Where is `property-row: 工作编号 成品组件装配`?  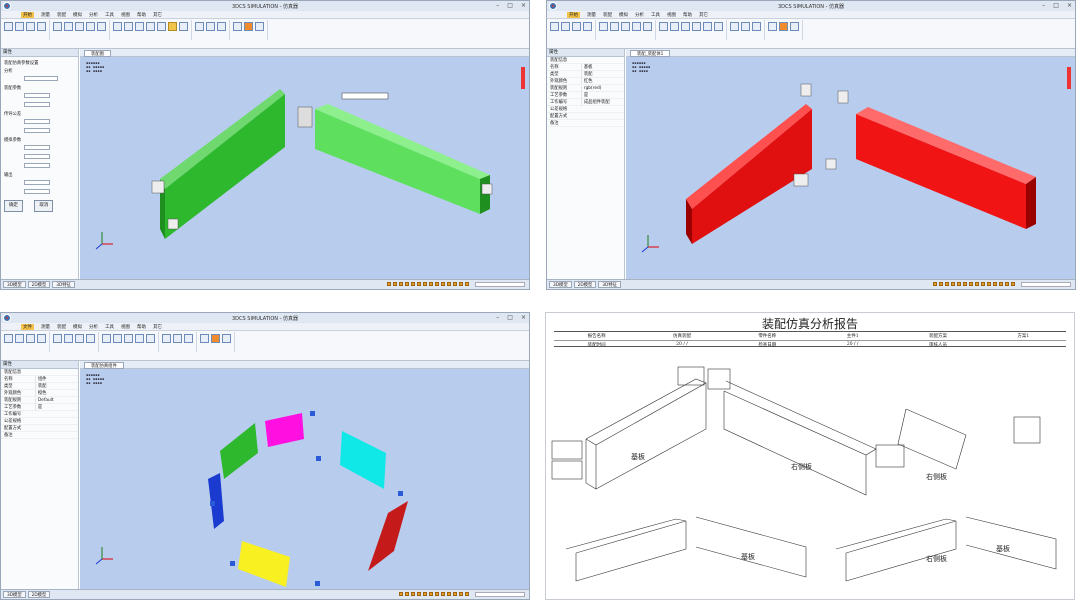
property-row: 工作编号 成品组件装配 is located at coordinates (585, 102).